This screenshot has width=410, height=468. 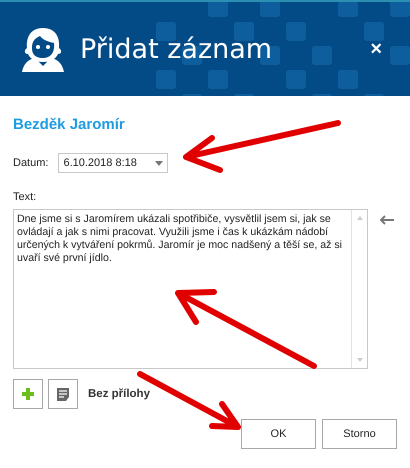 What do you see at coordinates (359, 360) in the screenshot?
I see `scroll-down-icon` at bounding box center [359, 360].